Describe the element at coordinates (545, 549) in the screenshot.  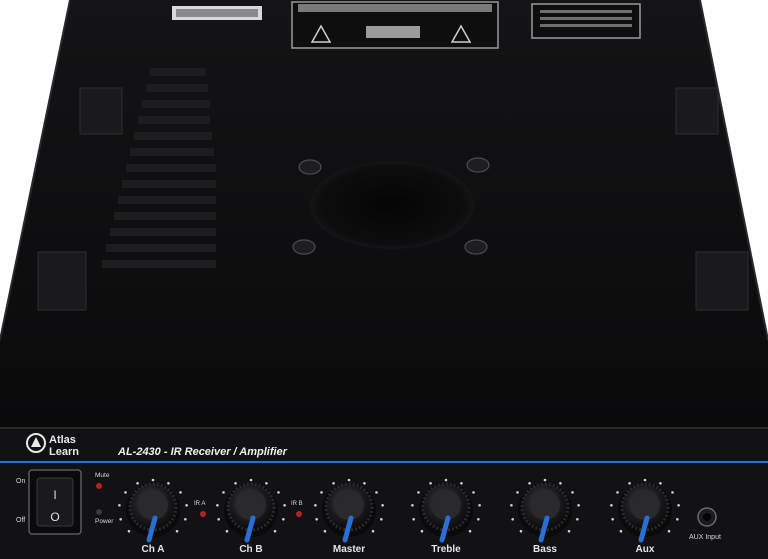
I see `knob-label: Bass` at that location.